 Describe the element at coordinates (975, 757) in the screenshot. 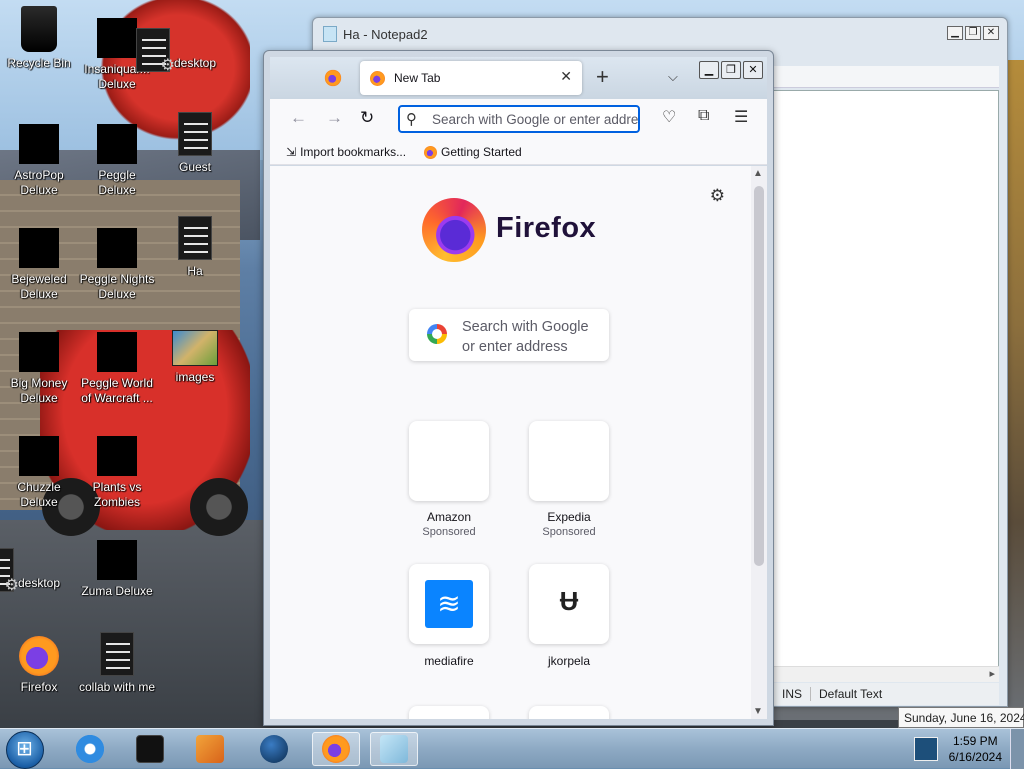

I see `clock-date: 6/16/2024` at that location.